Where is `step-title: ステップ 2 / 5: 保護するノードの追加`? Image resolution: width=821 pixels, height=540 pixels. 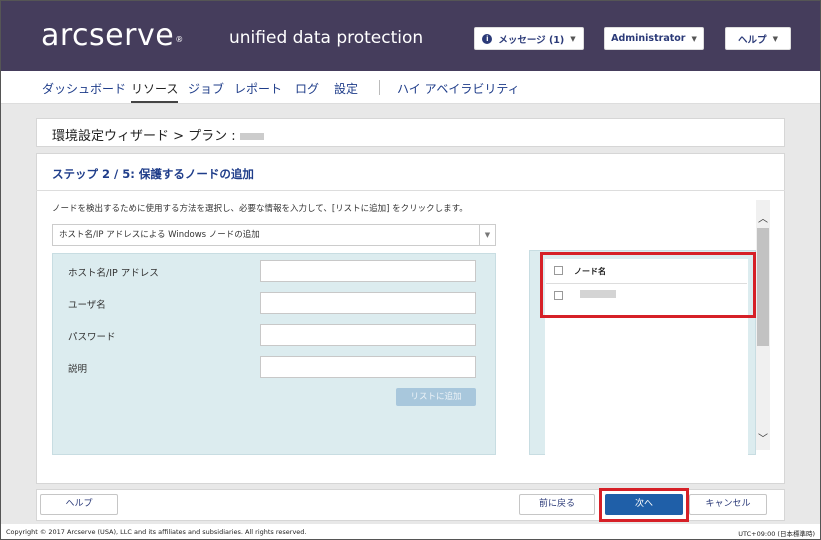
step-title: ステップ 2 / 5: 保護するノードの追加 is located at coordinates (153, 174).